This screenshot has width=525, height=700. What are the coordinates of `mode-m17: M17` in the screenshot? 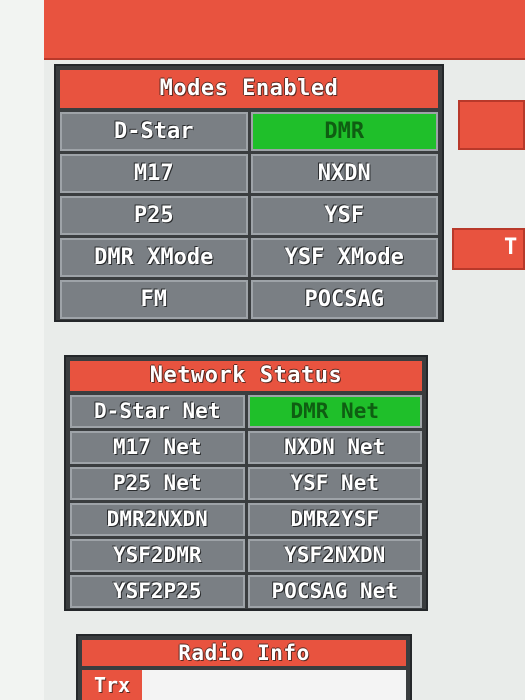 It's located at (154, 173).